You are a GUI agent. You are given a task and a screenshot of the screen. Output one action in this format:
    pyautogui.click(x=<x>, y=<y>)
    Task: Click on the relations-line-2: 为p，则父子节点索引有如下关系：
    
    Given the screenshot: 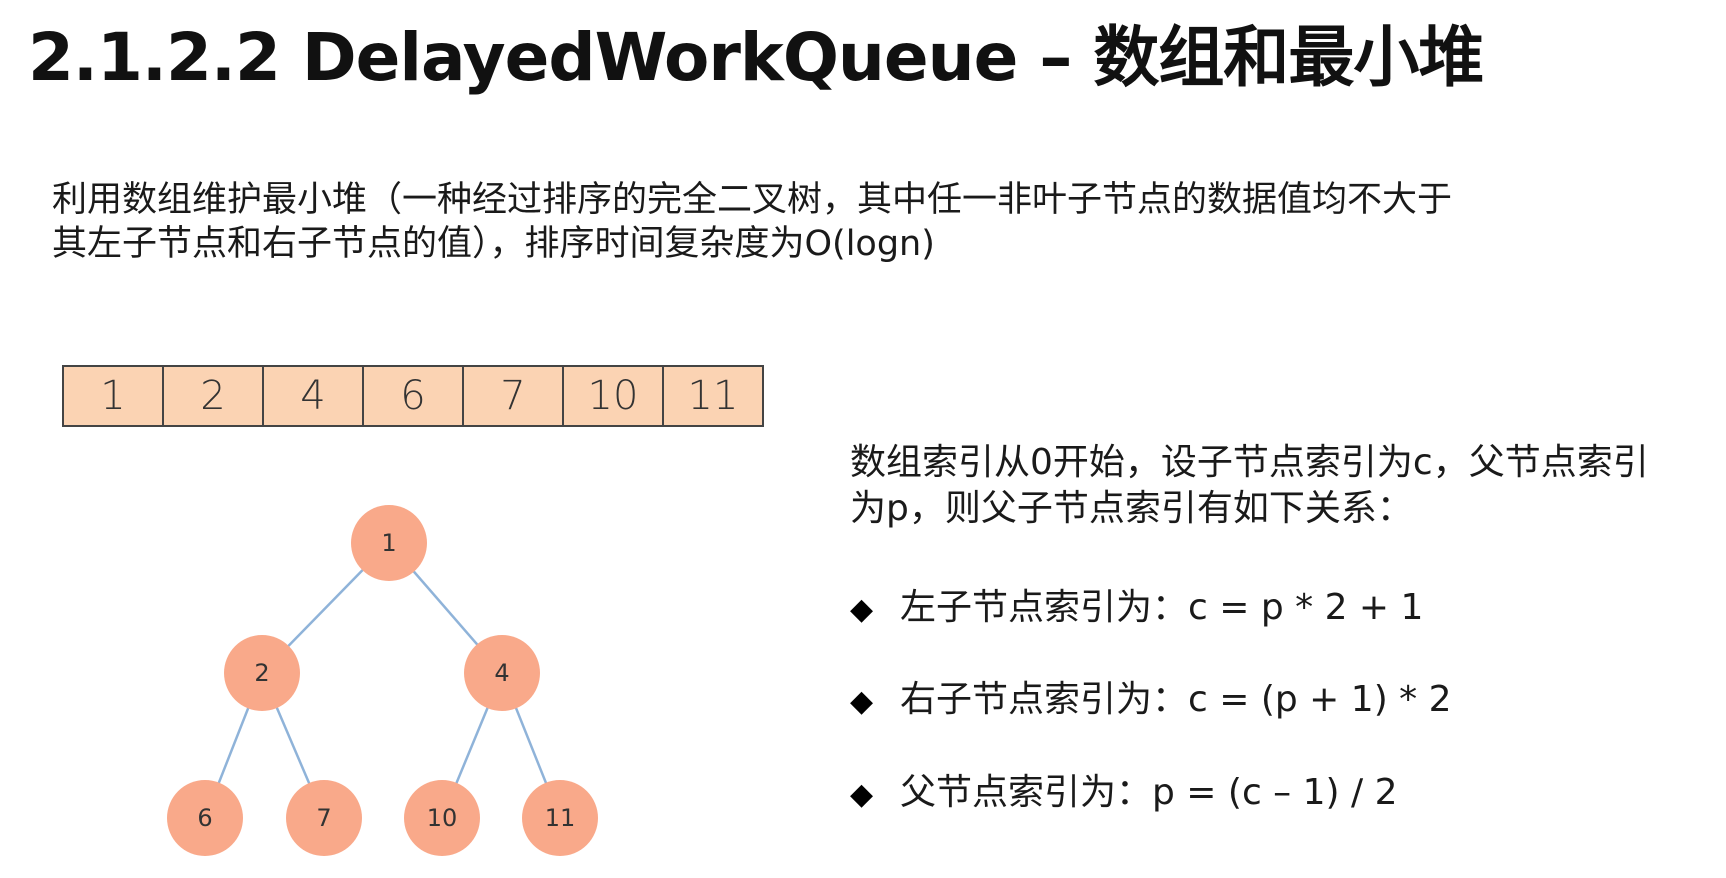 What is the action you would take?
    pyautogui.click(x=1131, y=508)
    